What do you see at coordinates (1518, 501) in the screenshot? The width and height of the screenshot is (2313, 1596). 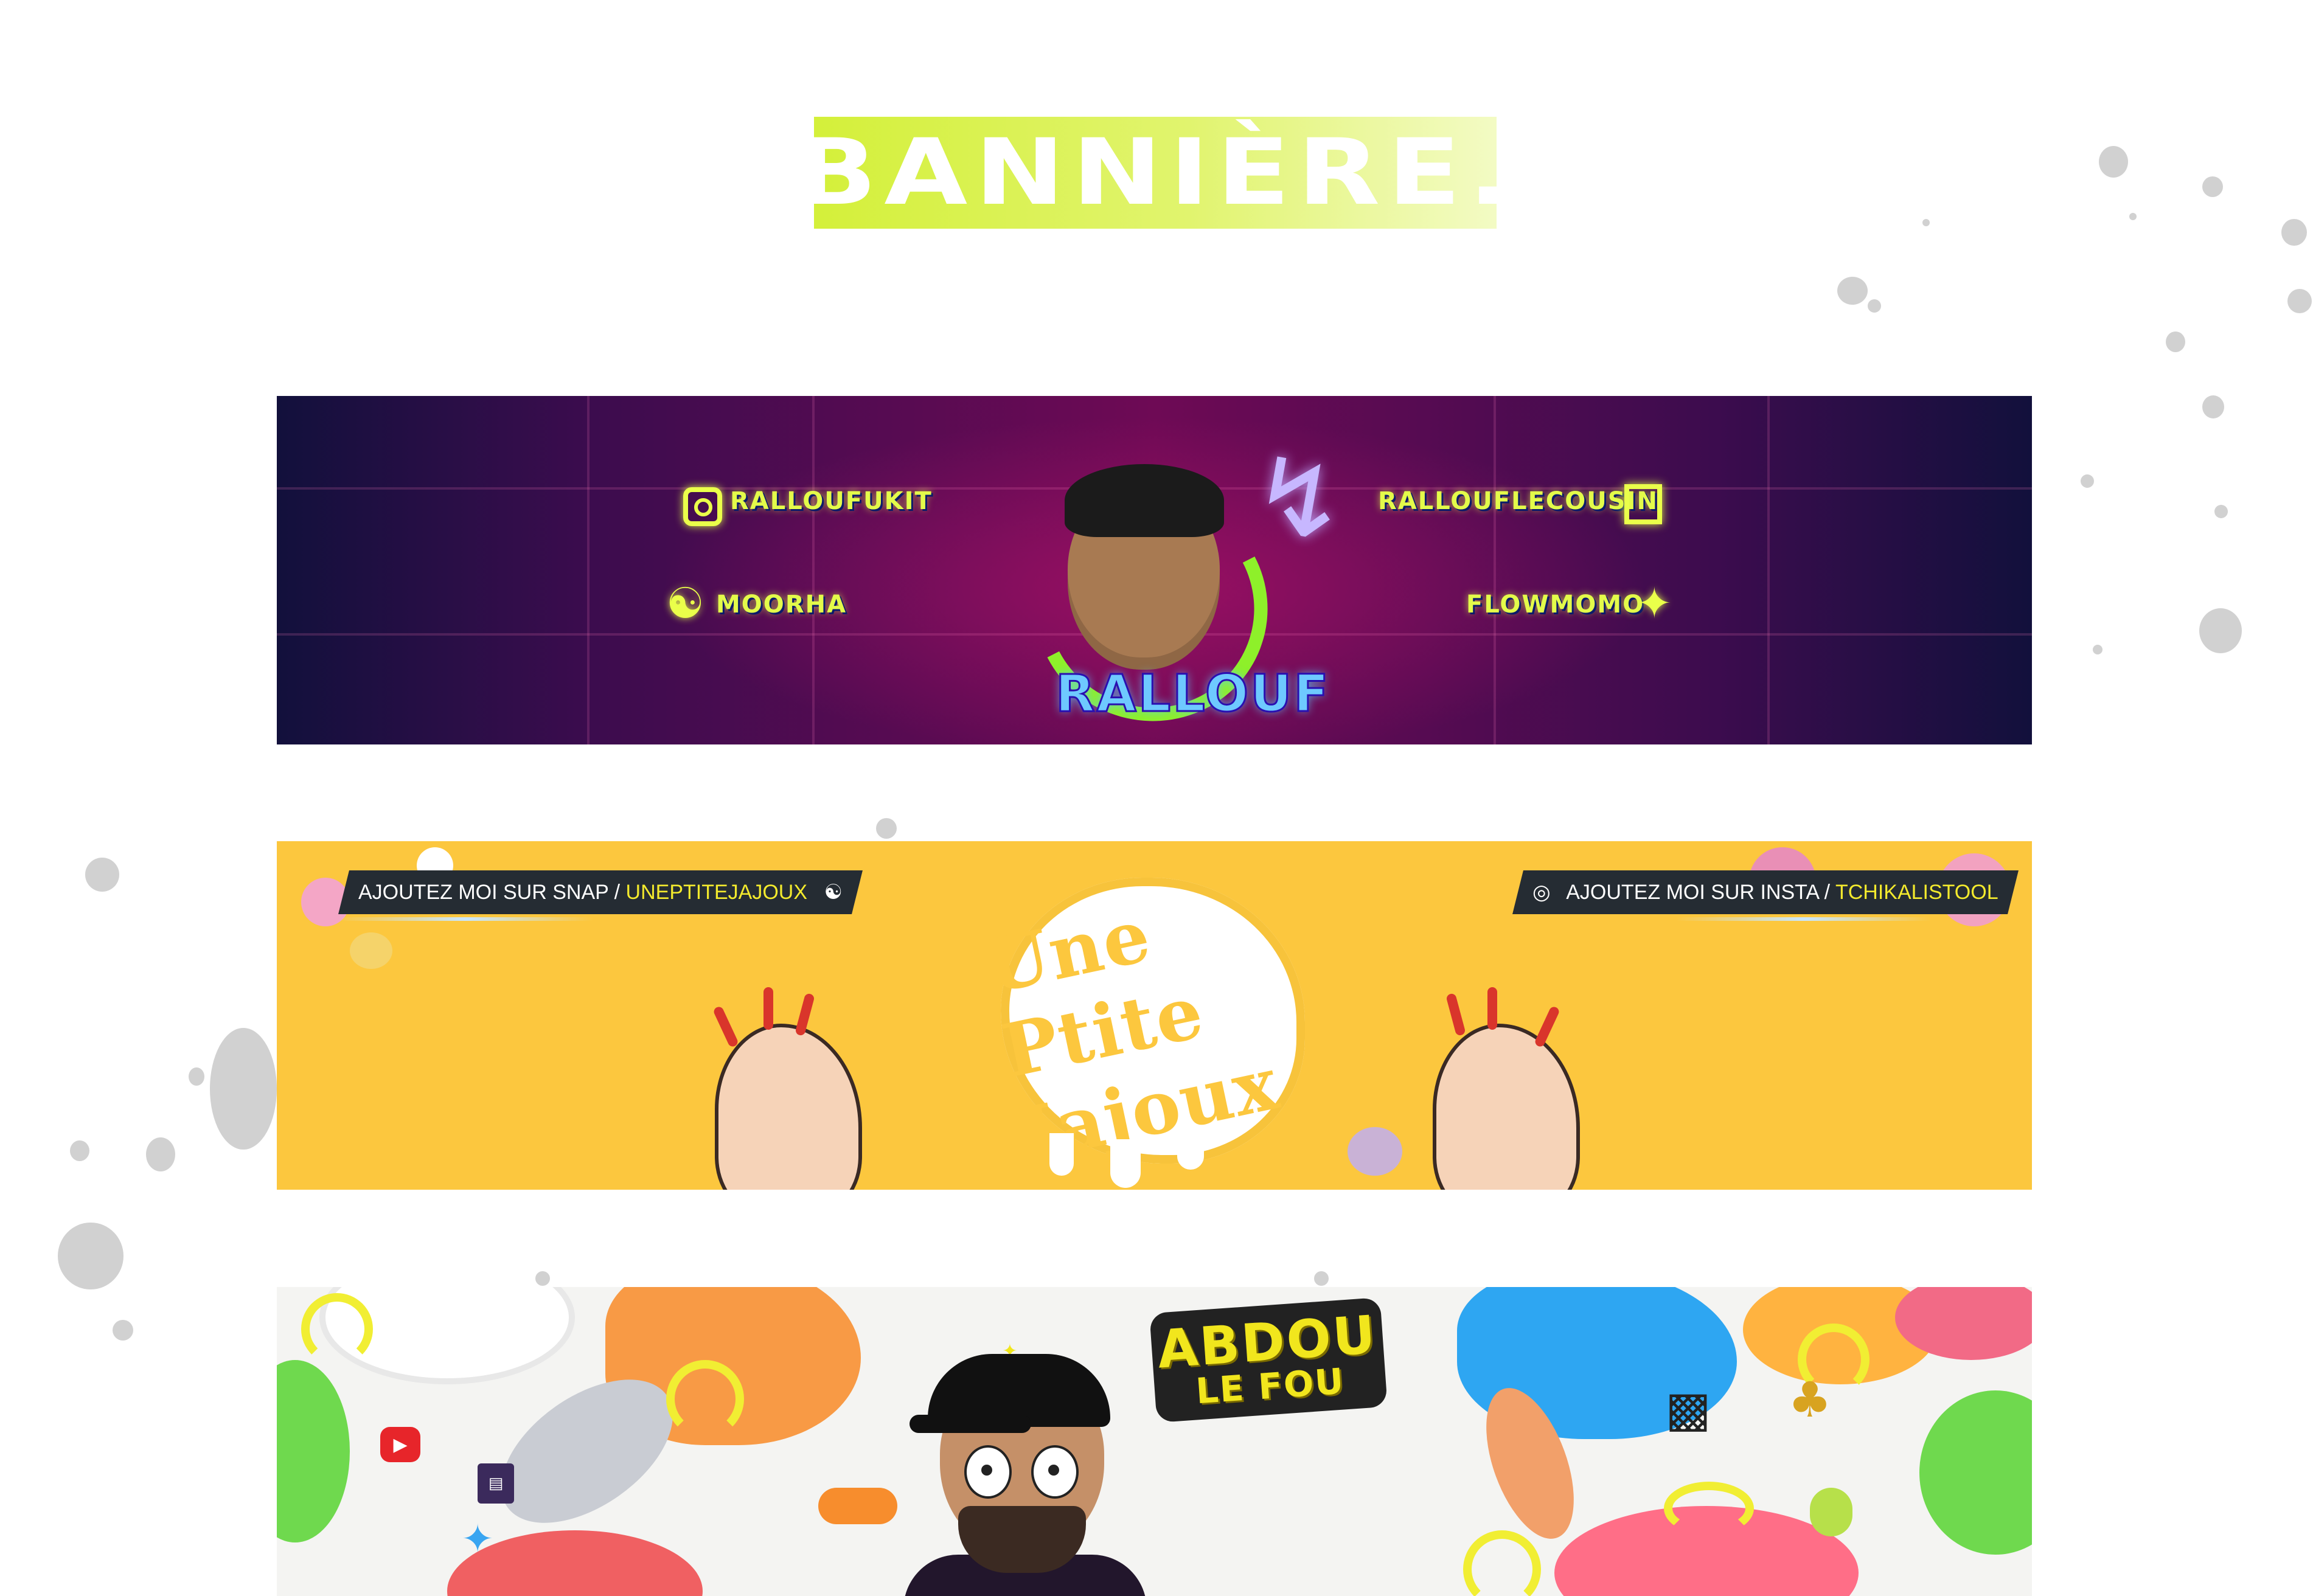 I see `twitch-handle: RALLOUFLECOUSIN` at bounding box center [1518, 501].